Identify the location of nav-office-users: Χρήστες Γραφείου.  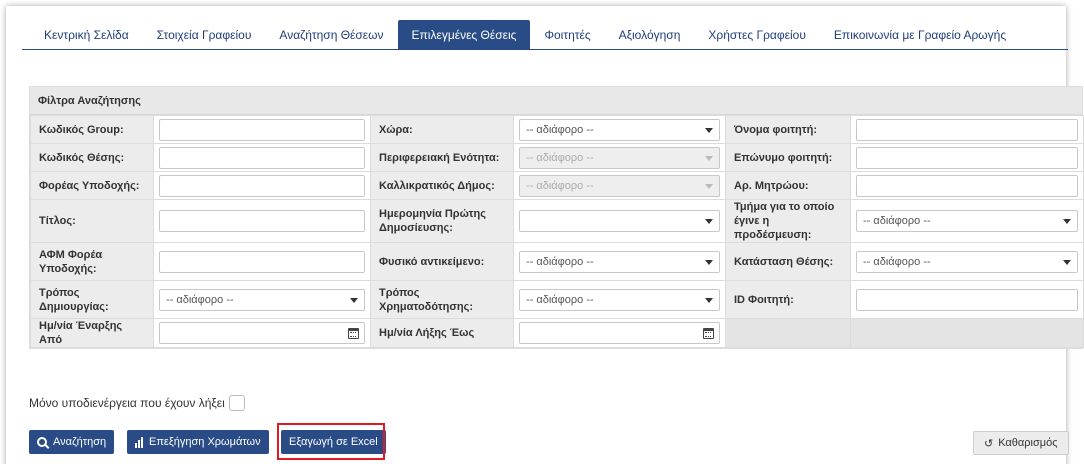
(757, 35).